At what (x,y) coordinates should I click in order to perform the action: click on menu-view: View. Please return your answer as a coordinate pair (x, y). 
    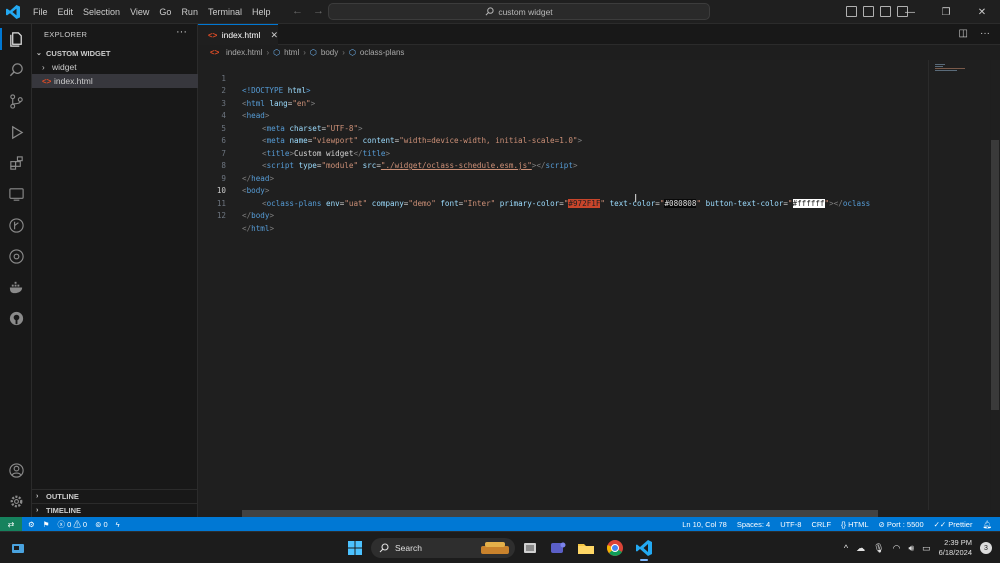
    Looking at the image, I should click on (139, 12).